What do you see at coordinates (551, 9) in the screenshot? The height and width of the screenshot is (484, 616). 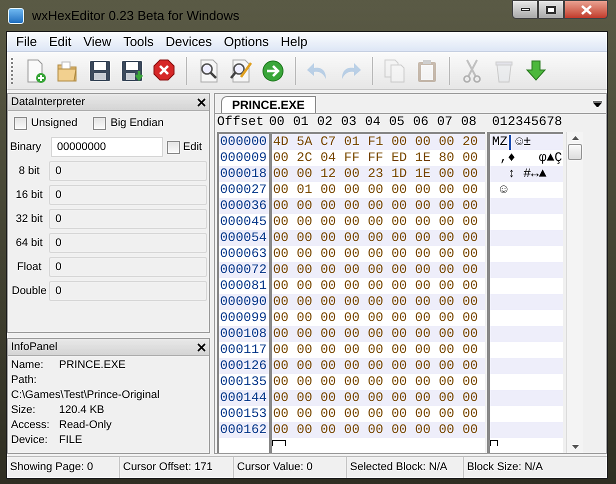 I see `maximize-button` at bounding box center [551, 9].